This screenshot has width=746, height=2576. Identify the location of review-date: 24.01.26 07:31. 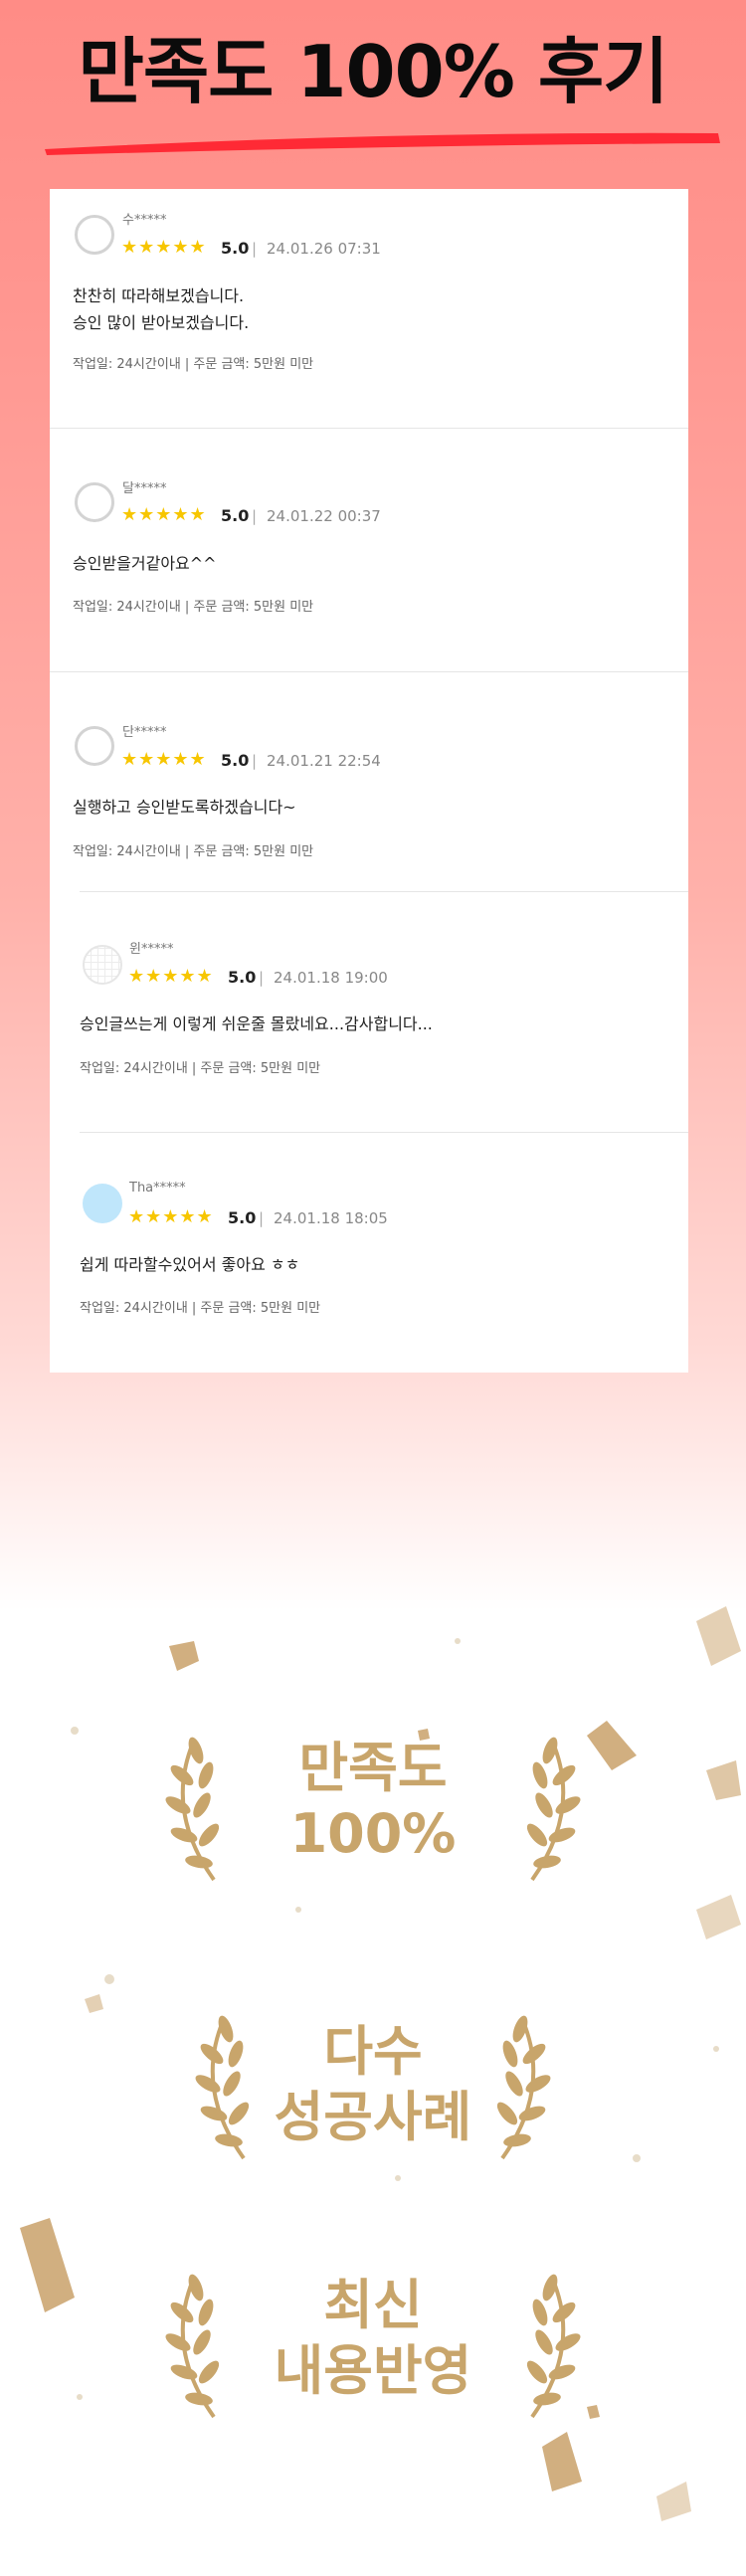
(324, 249).